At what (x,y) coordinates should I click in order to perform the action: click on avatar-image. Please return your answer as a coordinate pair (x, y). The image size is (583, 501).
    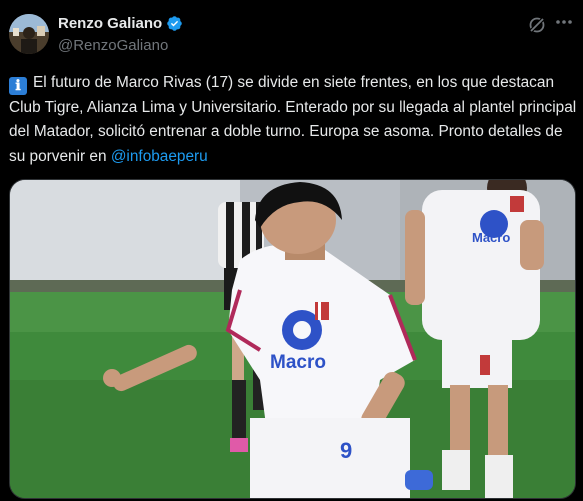
    Looking at the image, I should click on (29, 34).